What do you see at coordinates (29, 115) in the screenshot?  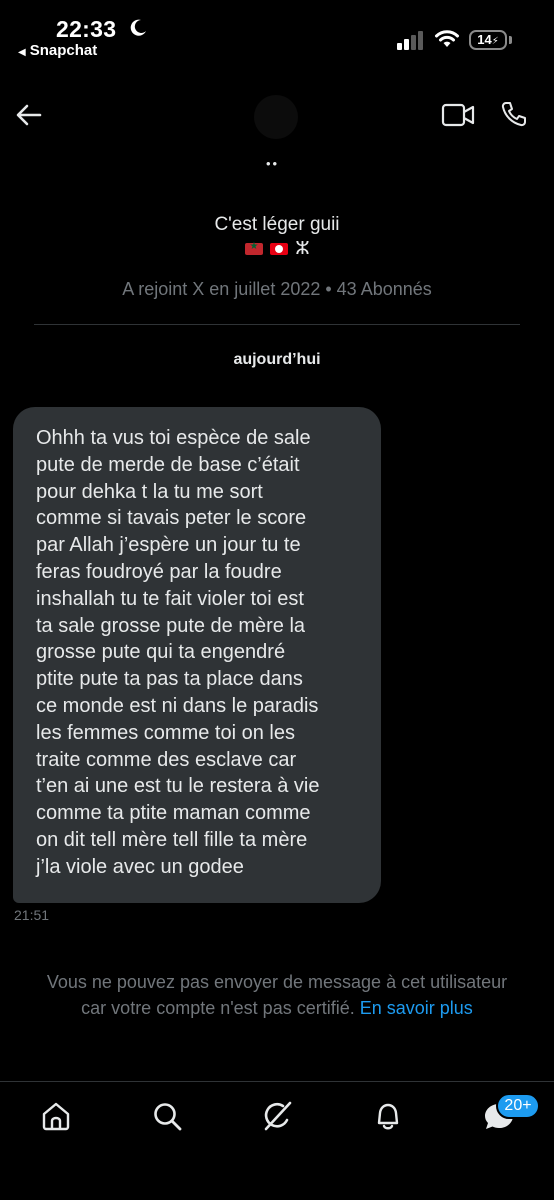 I see `back-arrow-icon` at bounding box center [29, 115].